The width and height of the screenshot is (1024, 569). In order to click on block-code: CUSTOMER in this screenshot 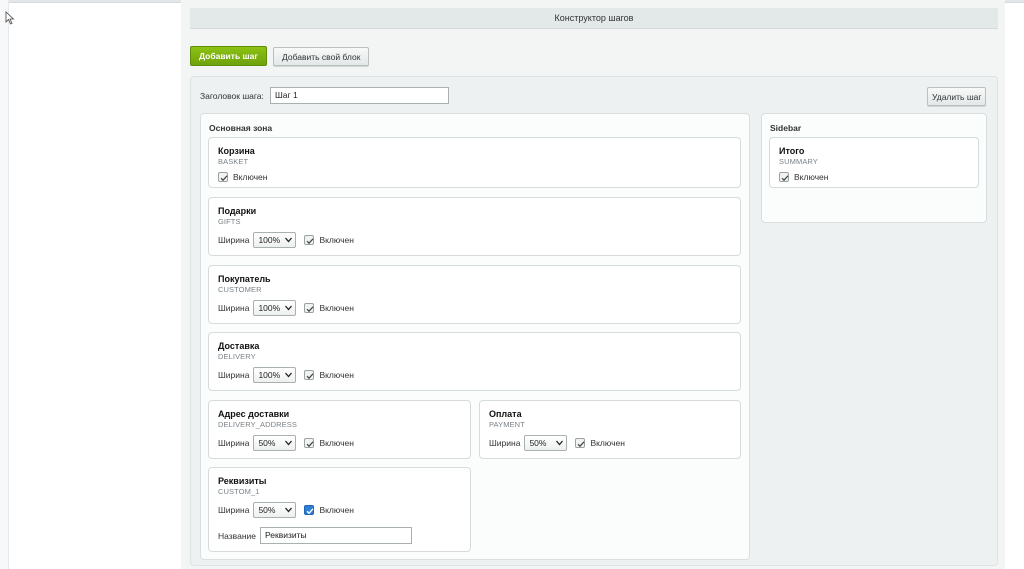, I will do `click(240, 289)`.